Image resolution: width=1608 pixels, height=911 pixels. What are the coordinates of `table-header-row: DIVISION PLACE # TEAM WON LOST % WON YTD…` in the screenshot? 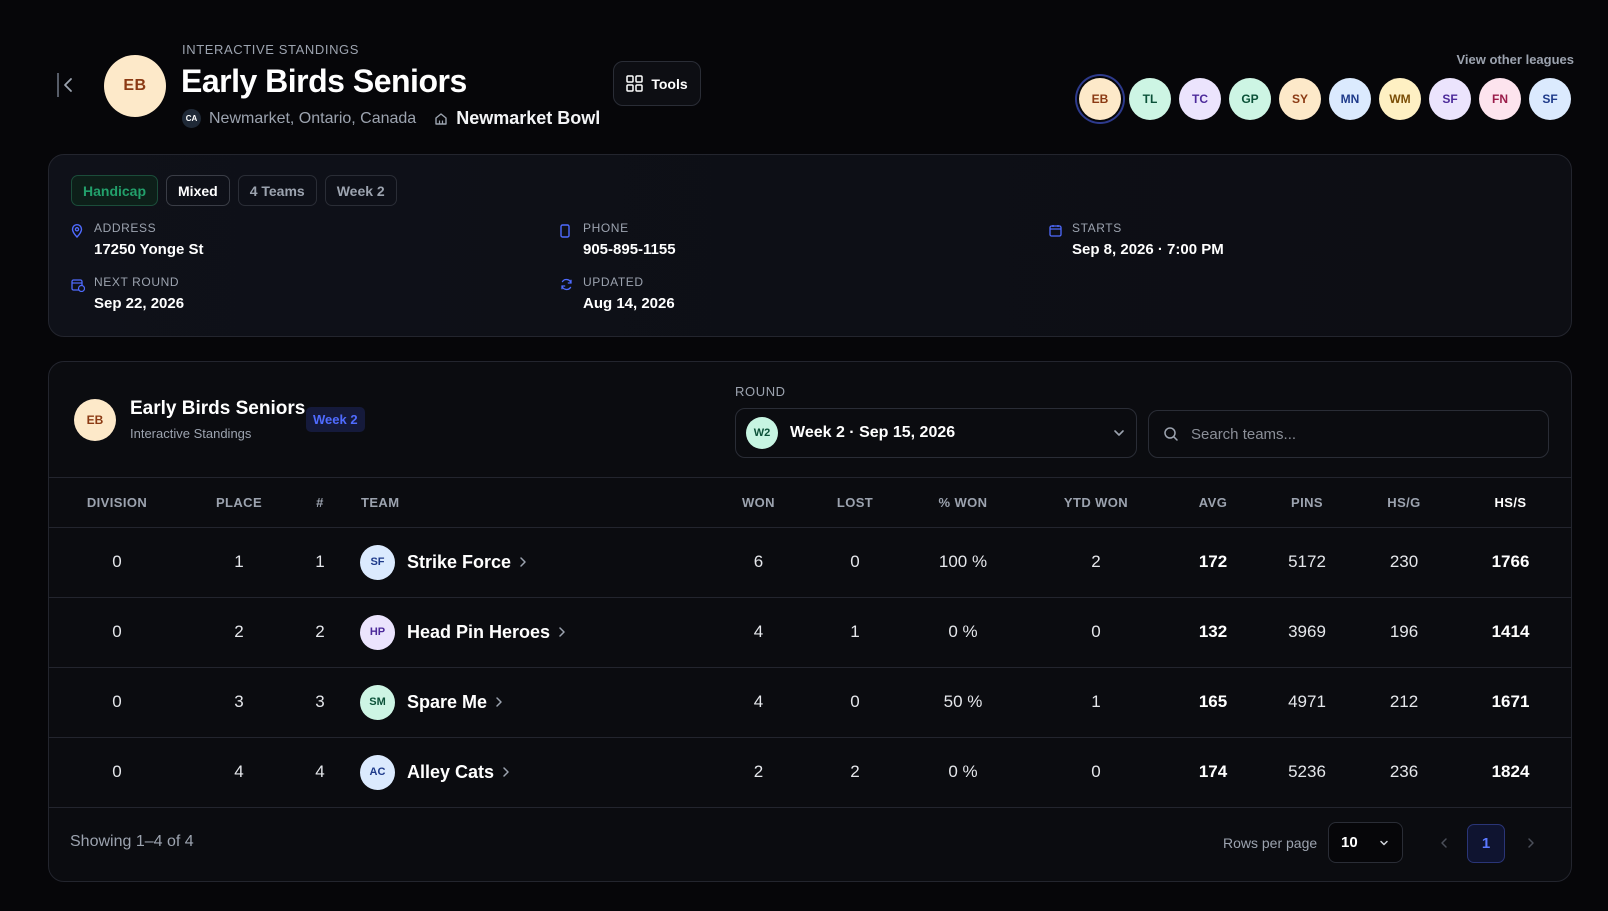 It's located at (810, 503).